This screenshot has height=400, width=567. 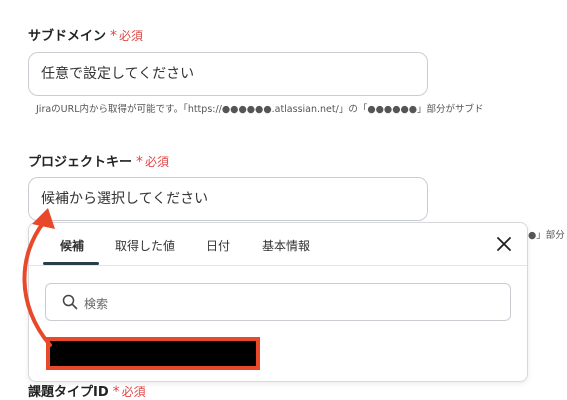 I want to click on search-input: 検索, so click(x=278, y=302).